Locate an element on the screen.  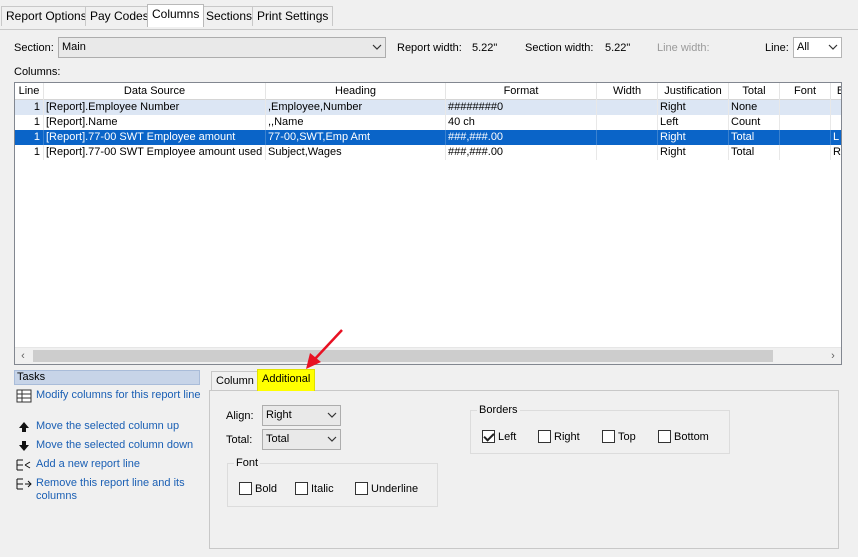
left-border-label: Left is located at coordinates (507, 437).